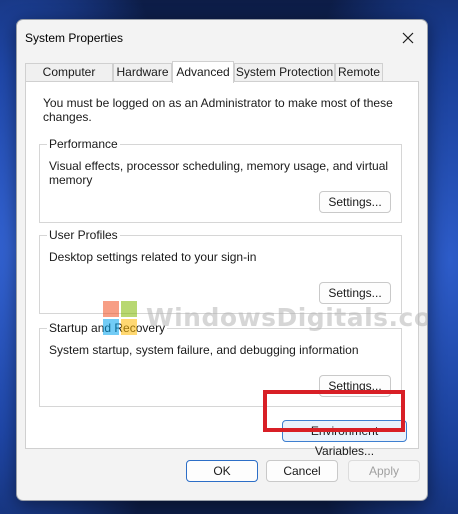 The width and height of the screenshot is (458, 514). What do you see at coordinates (74, 38) in the screenshot?
I see `window-title: System Properties` at bounding box center [74, 38].